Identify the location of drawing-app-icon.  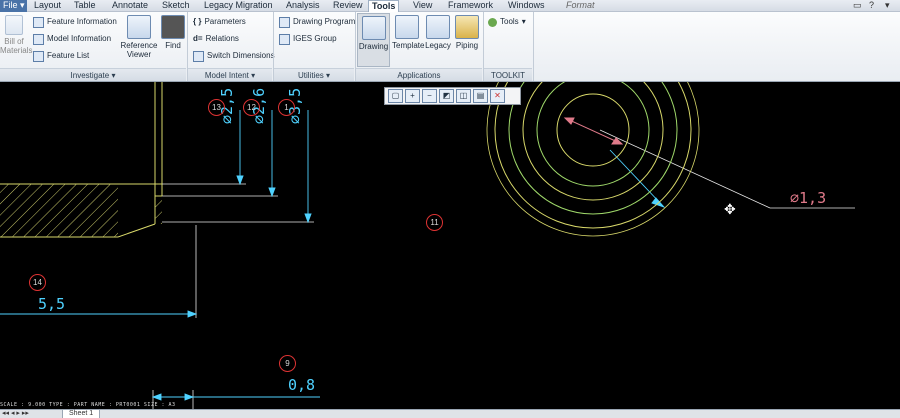
(373, 28).